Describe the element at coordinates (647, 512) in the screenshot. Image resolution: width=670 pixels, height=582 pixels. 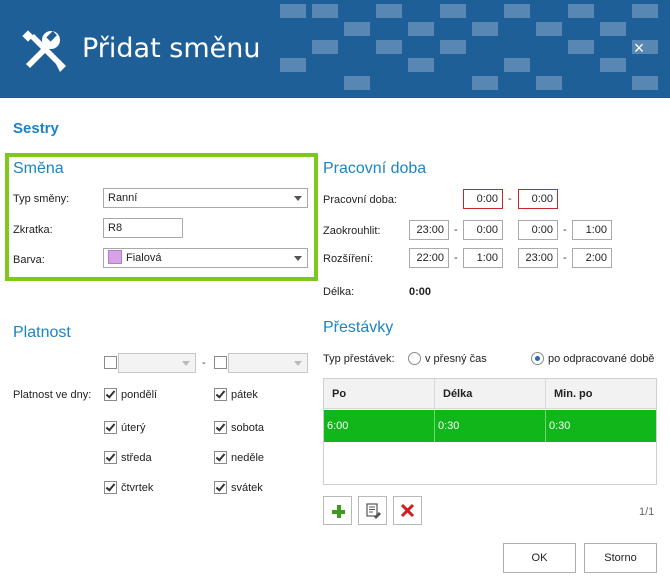
I see `pager-label: 1/1` at that location.